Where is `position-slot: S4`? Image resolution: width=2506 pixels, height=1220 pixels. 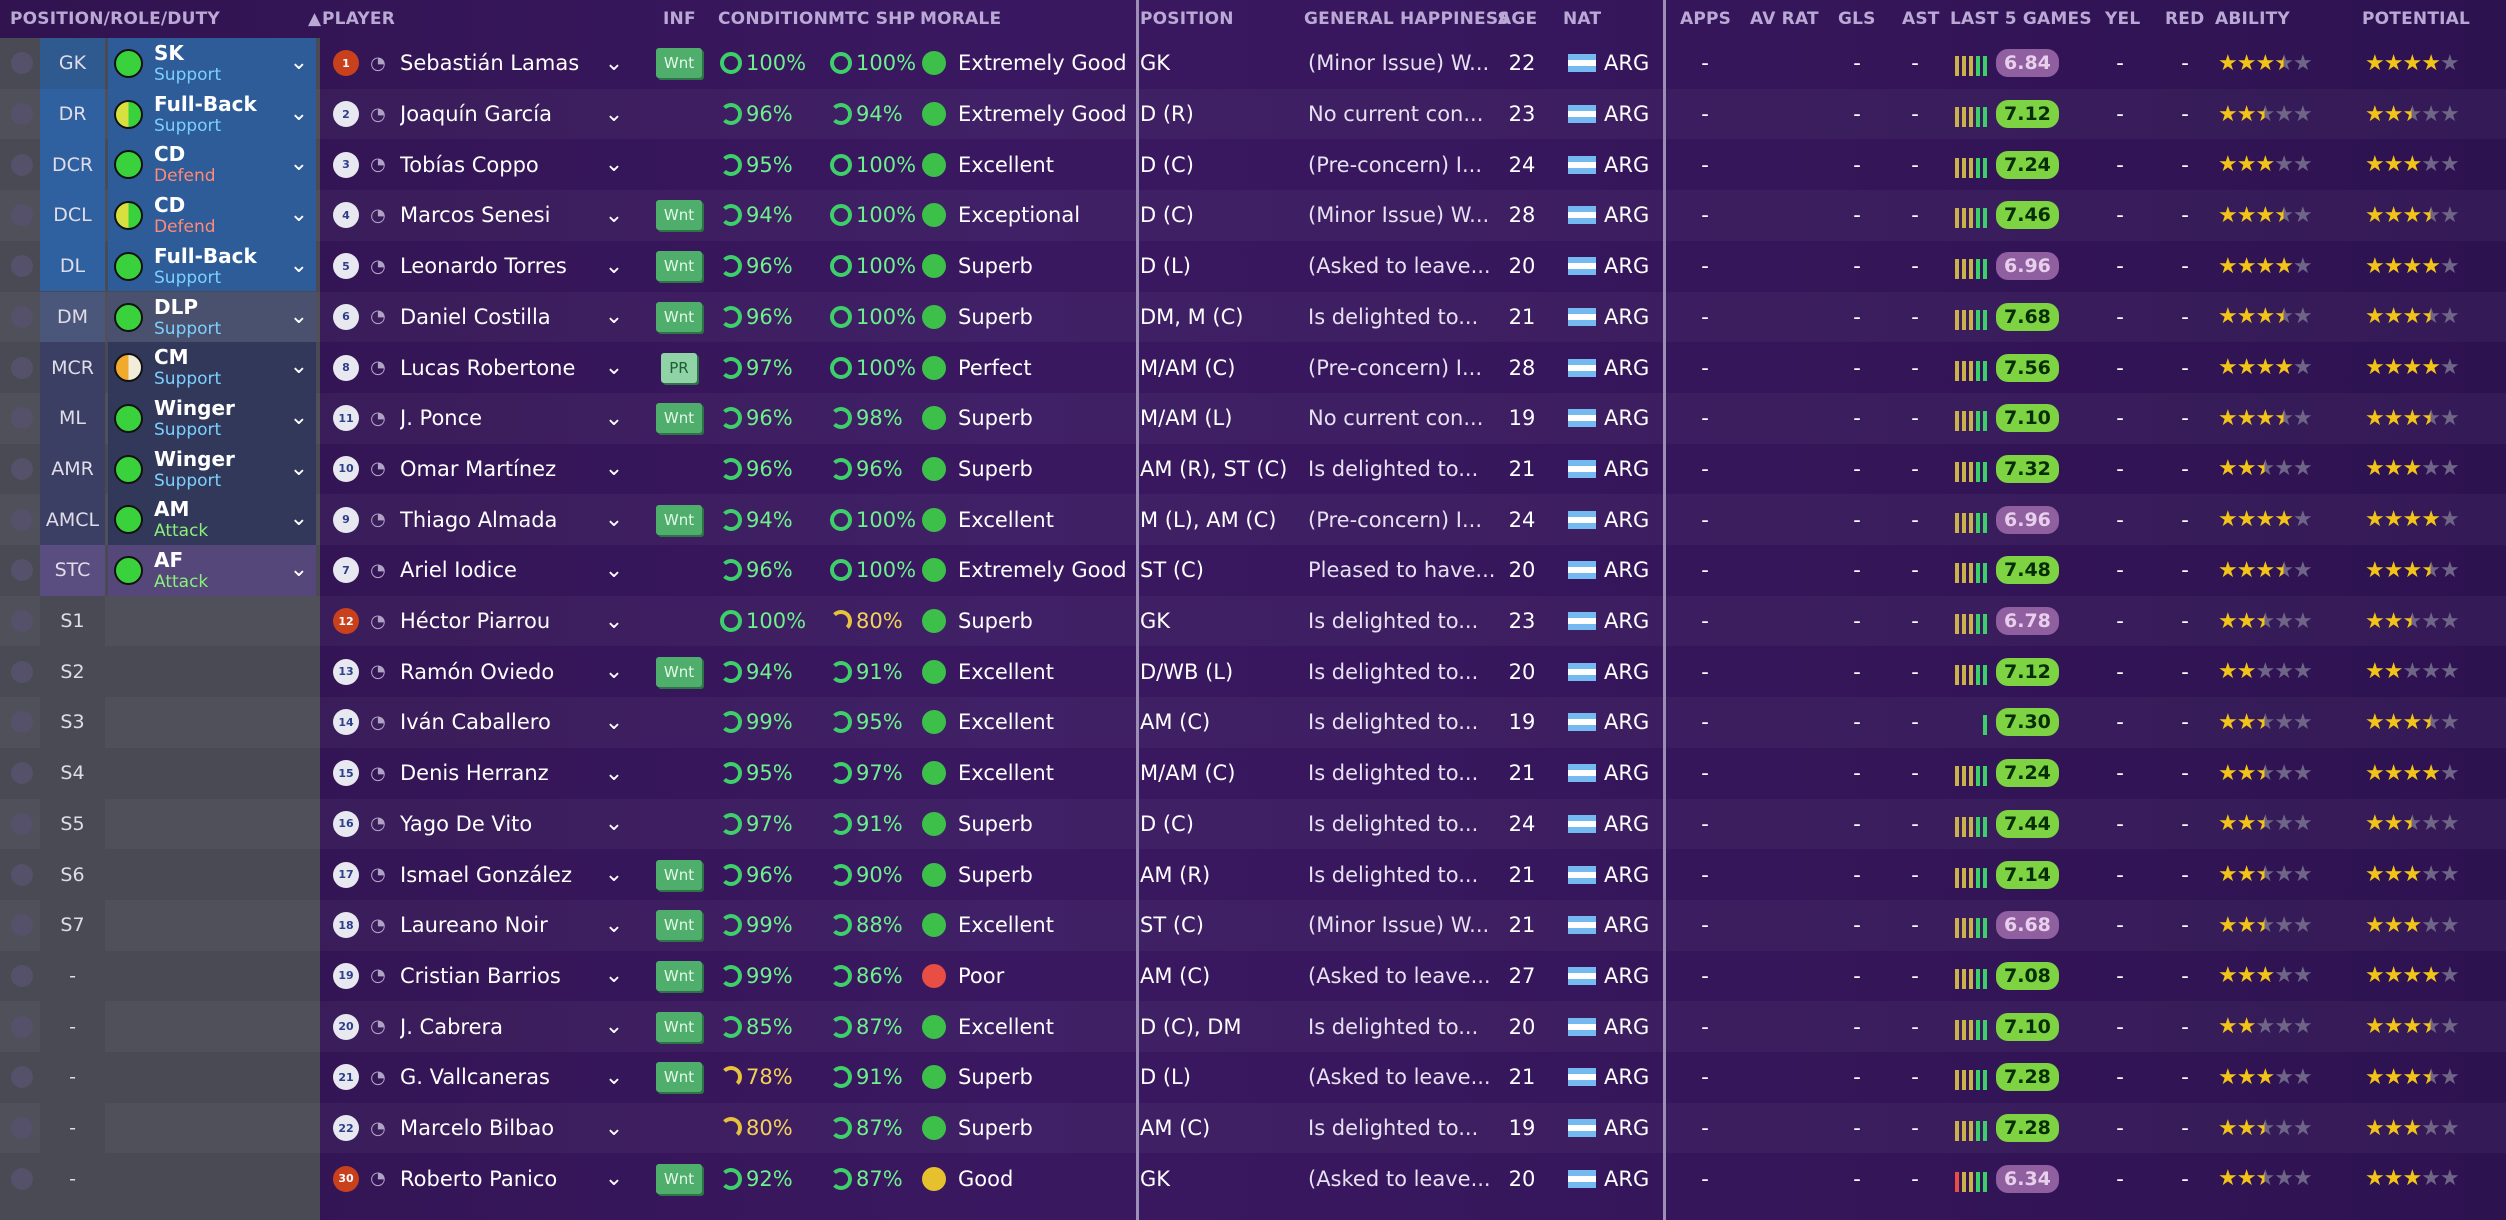 position-slot: S4 is located at coordinates (72, 773).